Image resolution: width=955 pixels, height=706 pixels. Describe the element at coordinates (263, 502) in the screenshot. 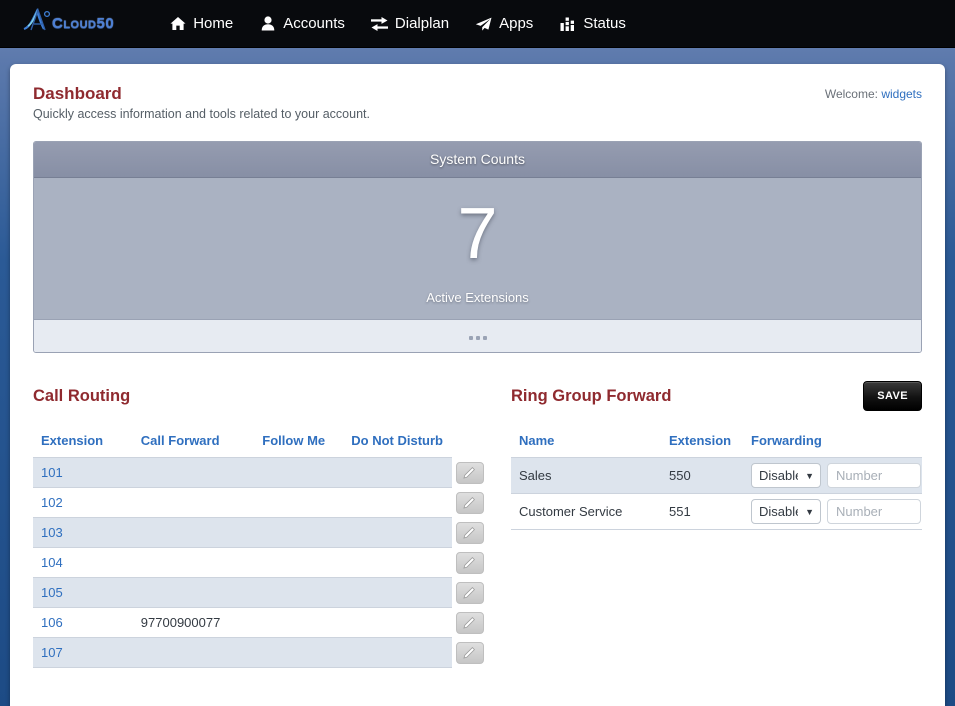

I see `table-row: 102` at that location.